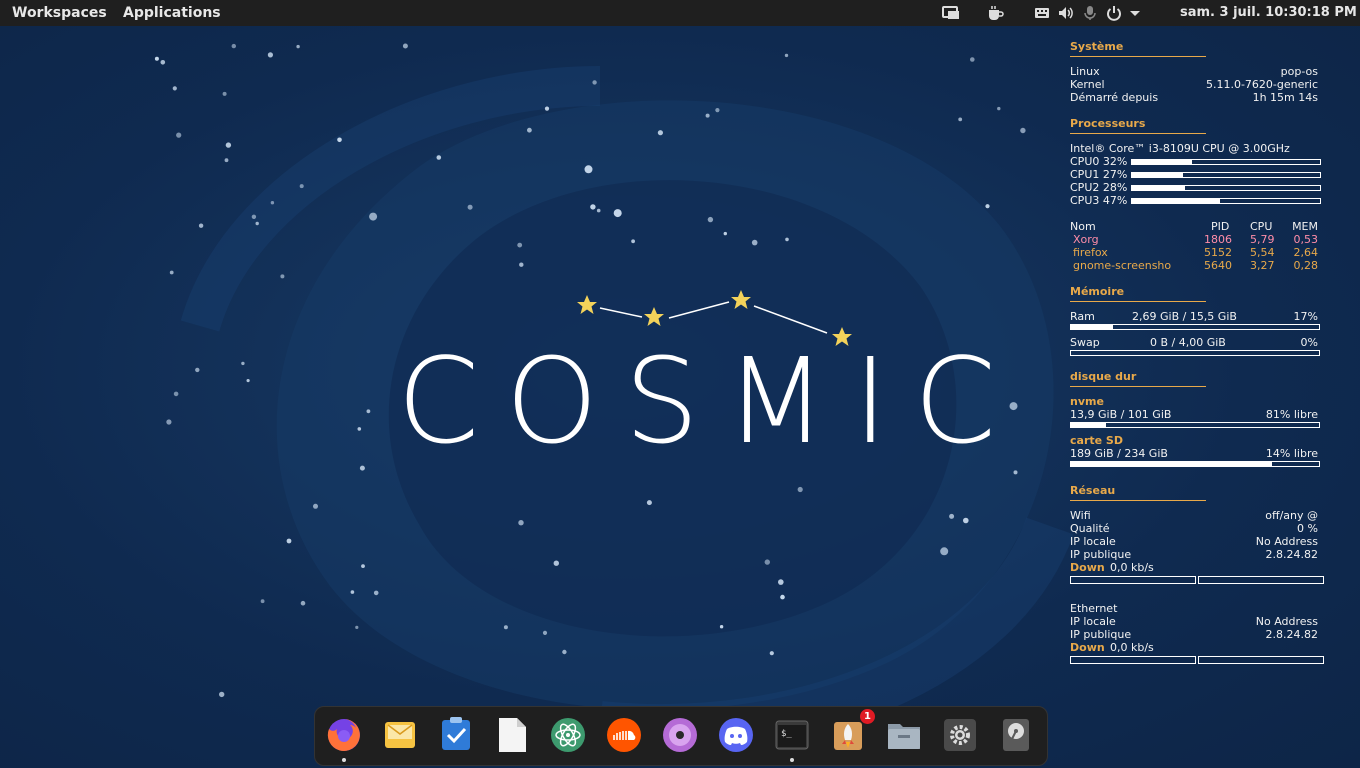 This screenshot has width=1360, height=768. What do you see at coordinates (1198, 174) in the screenshot?
I see `cpu-core-row: CPU1 27%` at bounding box center [1198, 174].